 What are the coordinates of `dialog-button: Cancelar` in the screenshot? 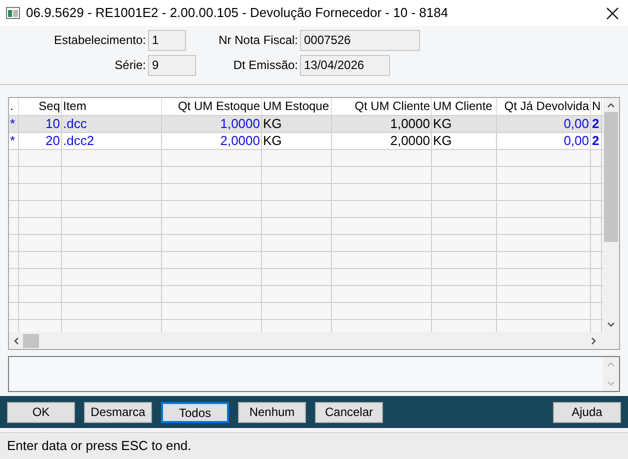 It's located at (349, 412).